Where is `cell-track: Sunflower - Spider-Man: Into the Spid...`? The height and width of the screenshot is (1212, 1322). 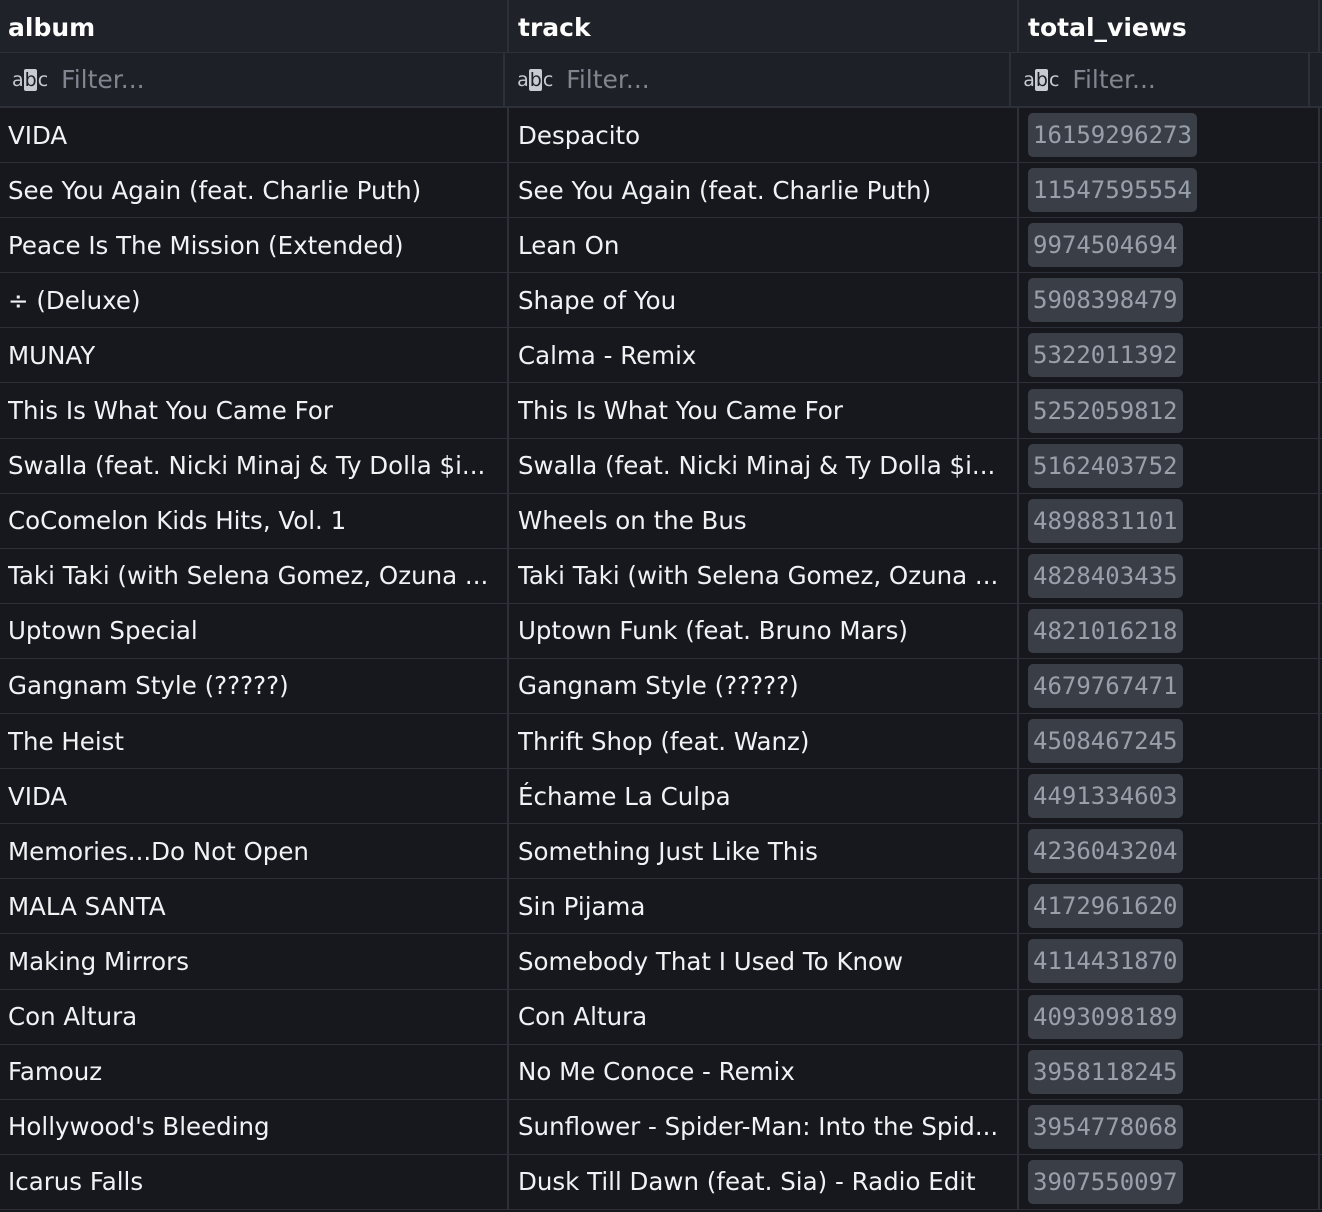 cell-track: Sunflower - Spider-Man: Into the Spid... is located at coordinates (764, 1126).